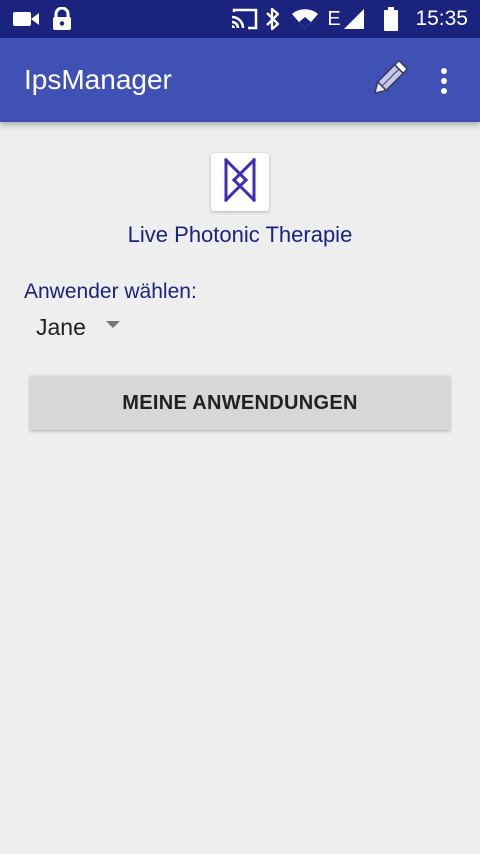 Image resolution: width=480 pixels, height=854 pixels. What do you see at coordinates (305, 19) in the screenshot?
I see `wifi-icon` at bounding box center [305, 19].